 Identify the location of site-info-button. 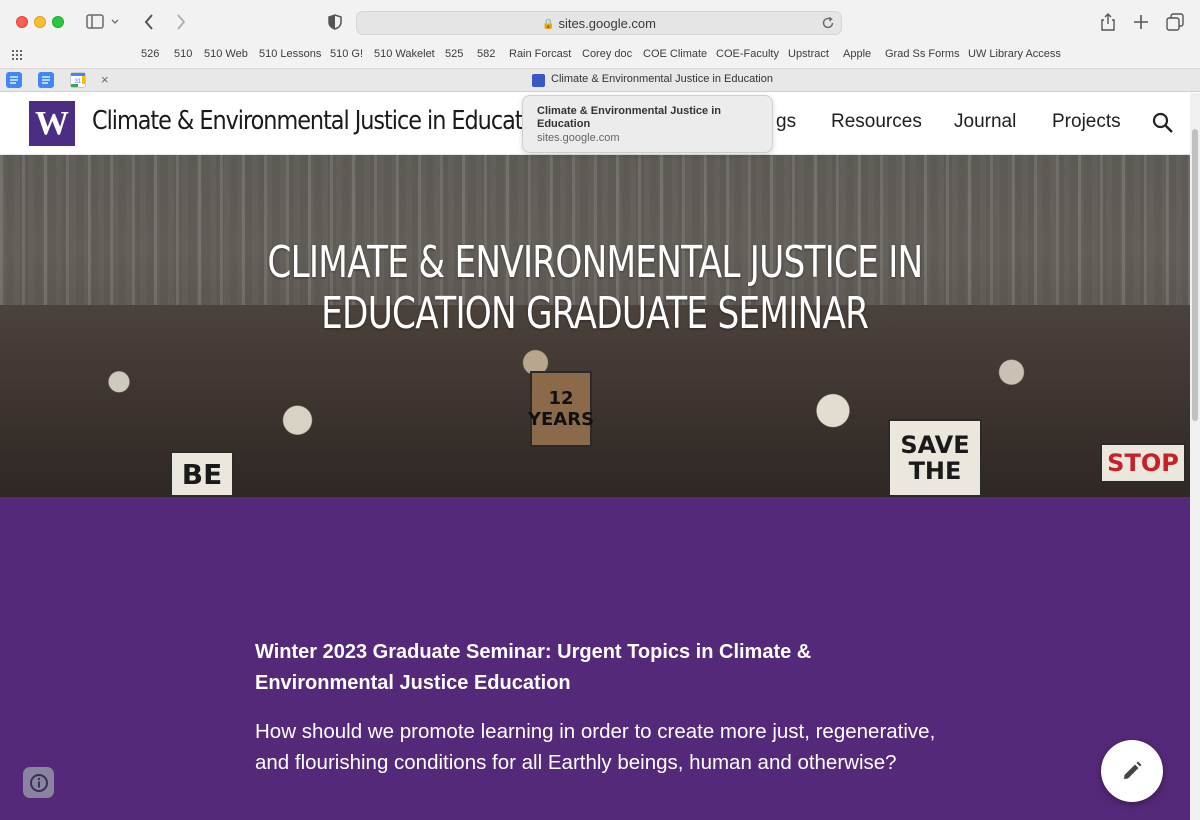
(38, 782).